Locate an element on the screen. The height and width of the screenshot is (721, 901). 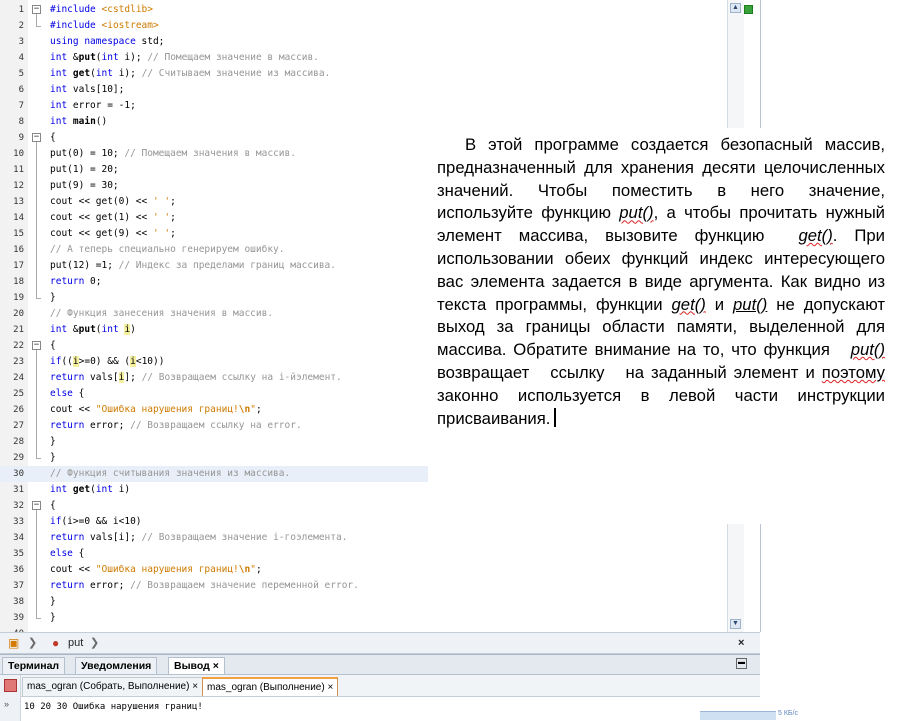
line-number: 10 is located at coordinates (18, 154).